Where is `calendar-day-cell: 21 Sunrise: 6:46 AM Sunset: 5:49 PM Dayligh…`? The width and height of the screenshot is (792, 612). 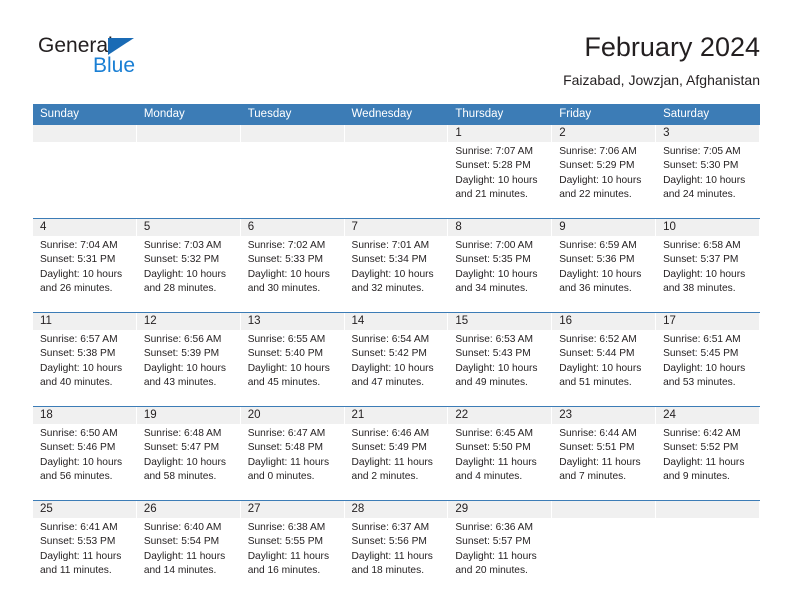
calendar-day-cell: 21 Sunrise: 6:46 AM Sunset: 5:49 PM Dayligh… is located at coordinates (396, 453).